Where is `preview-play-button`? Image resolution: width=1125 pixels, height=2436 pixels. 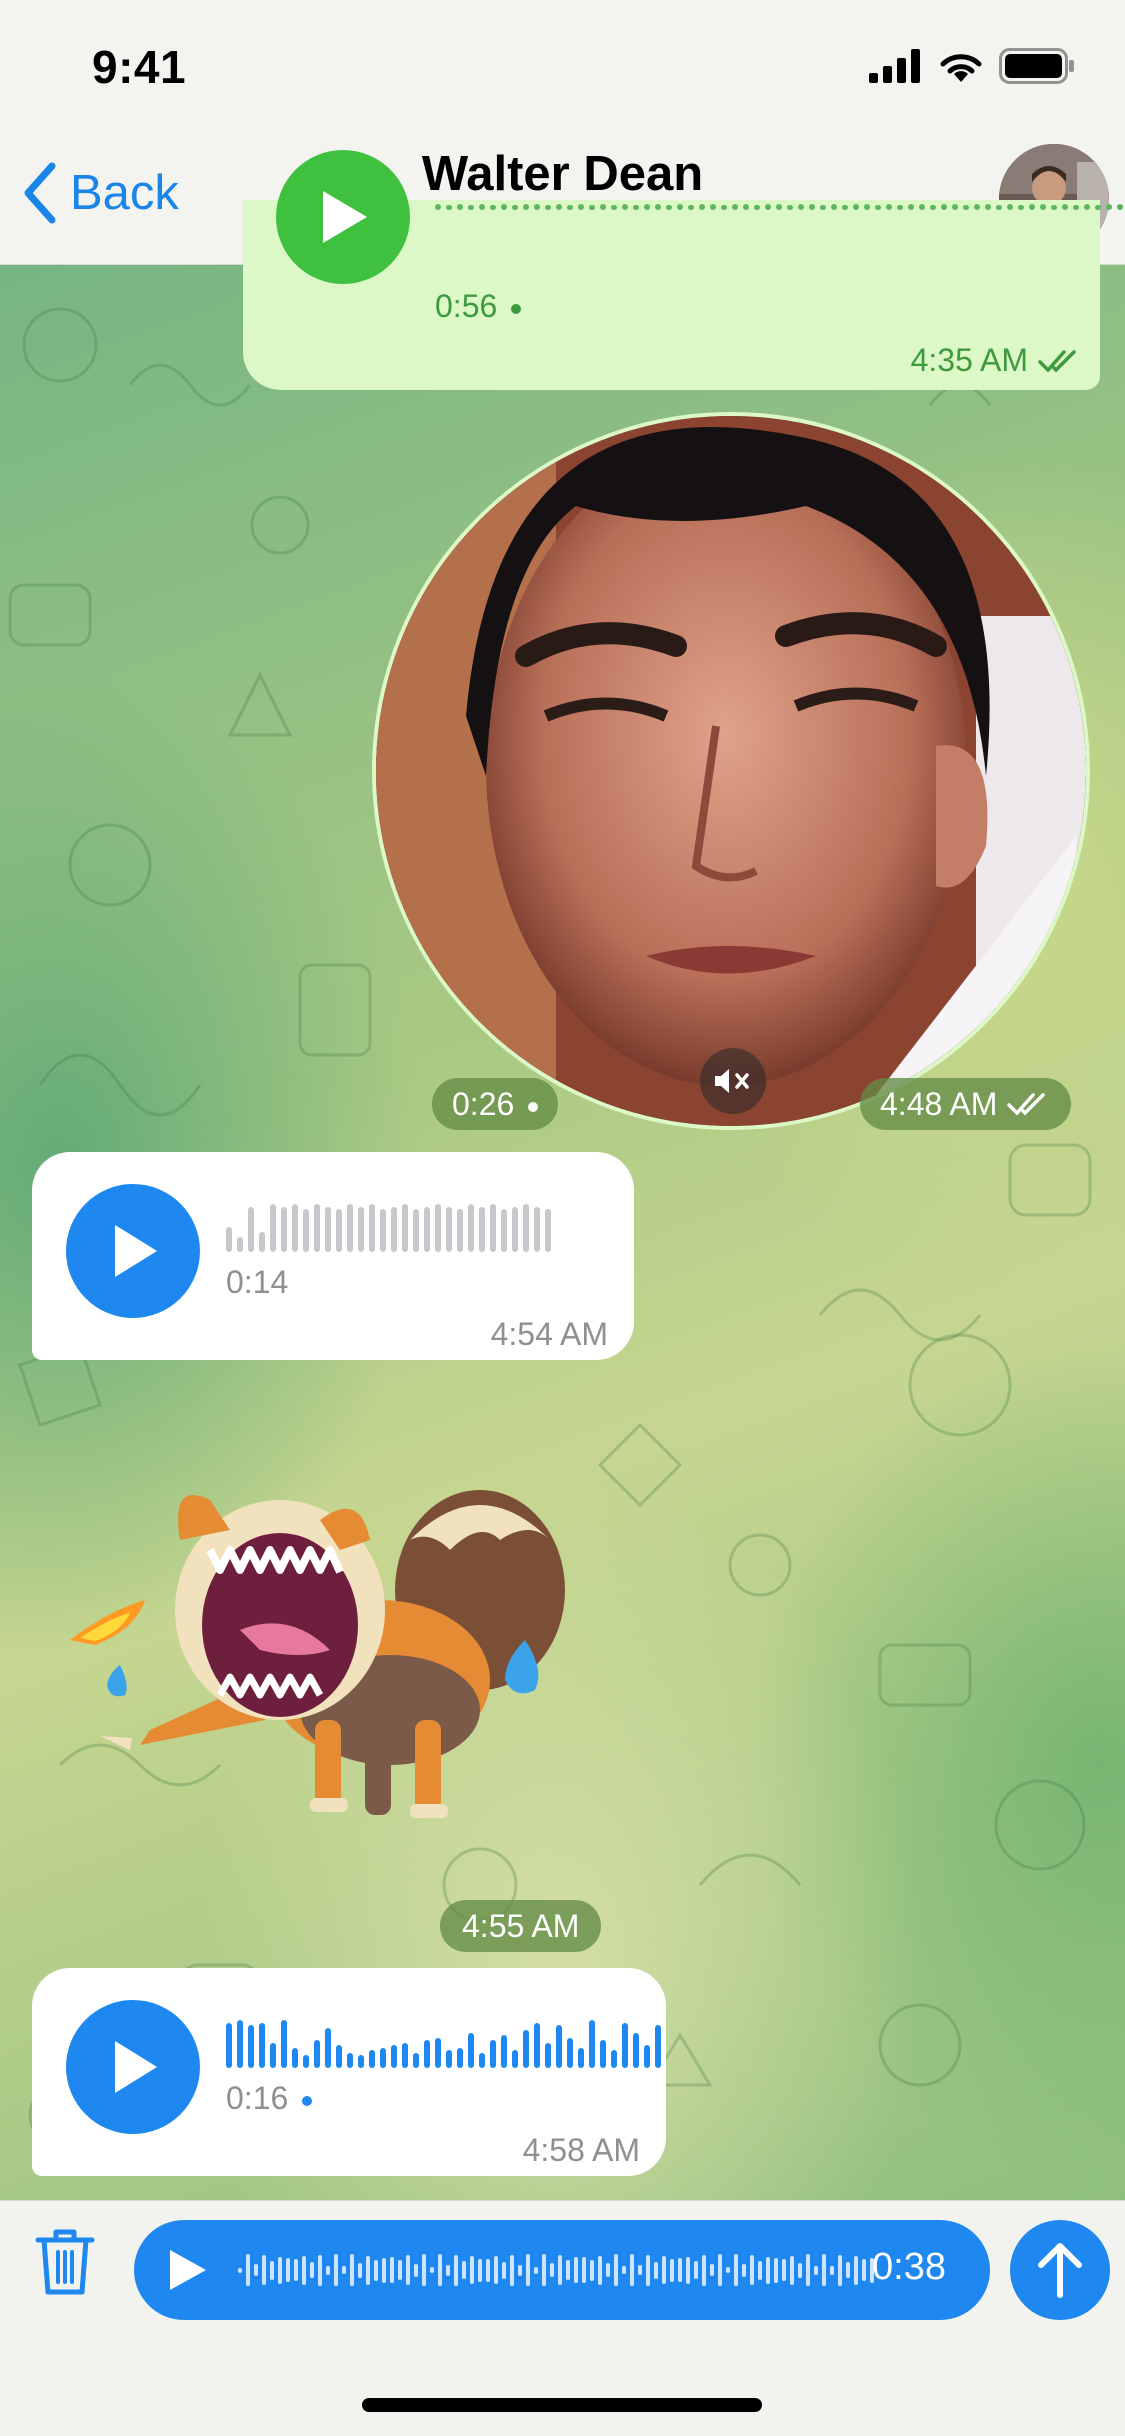 preview-play-button is located at coordinates (188, 2270).